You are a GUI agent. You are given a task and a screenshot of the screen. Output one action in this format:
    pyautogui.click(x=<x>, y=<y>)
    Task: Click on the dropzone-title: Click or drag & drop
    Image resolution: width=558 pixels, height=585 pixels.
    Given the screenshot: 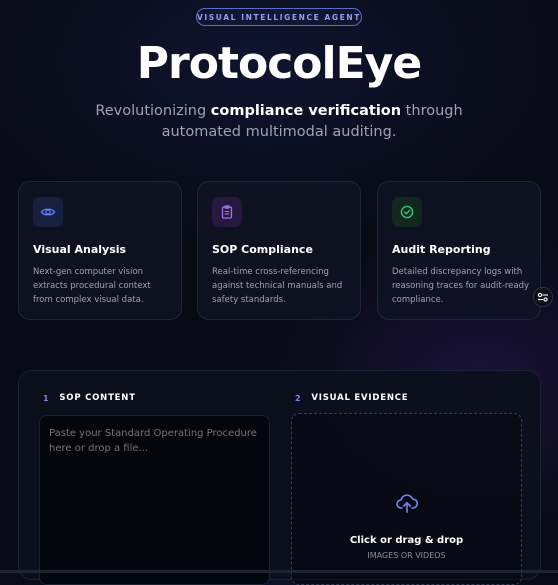 What is the action you would take?
    pyautogui.click(x=406, y=540)
    